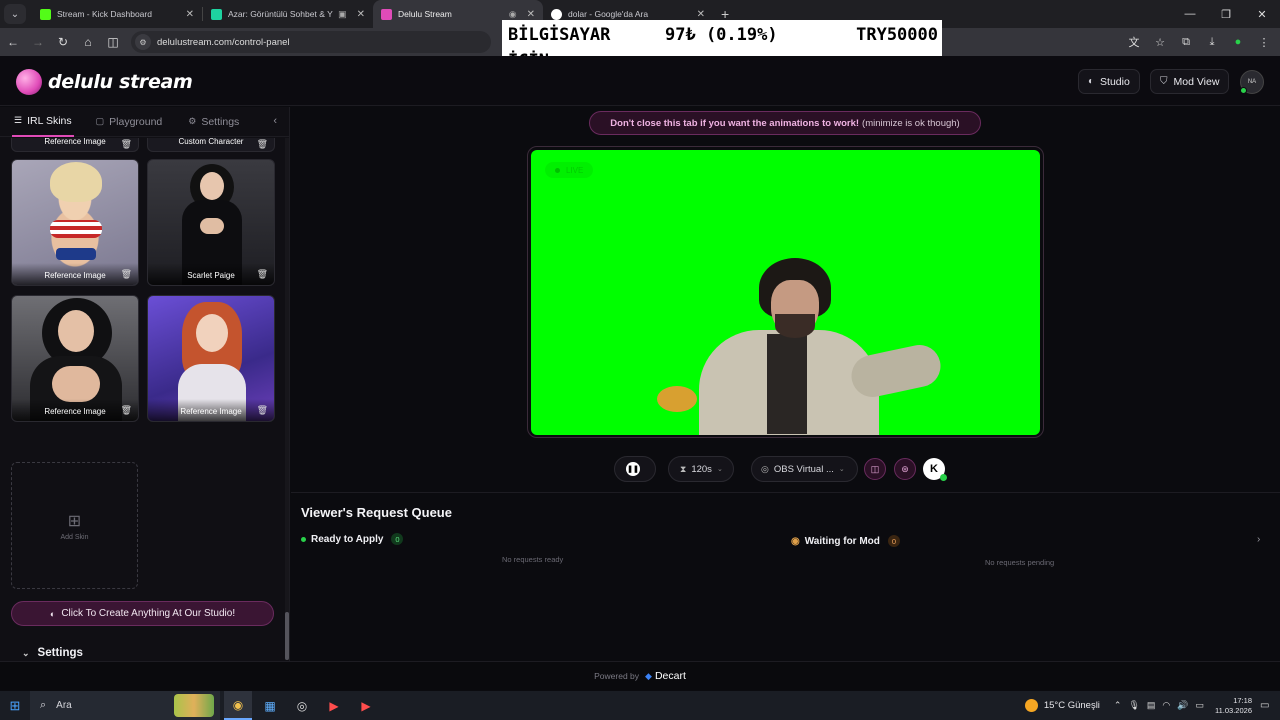  What do you see at coordinates (1200, 705) in the screenshot?
I see `battery-icon: ▭` at bounding box center [1200, 705].